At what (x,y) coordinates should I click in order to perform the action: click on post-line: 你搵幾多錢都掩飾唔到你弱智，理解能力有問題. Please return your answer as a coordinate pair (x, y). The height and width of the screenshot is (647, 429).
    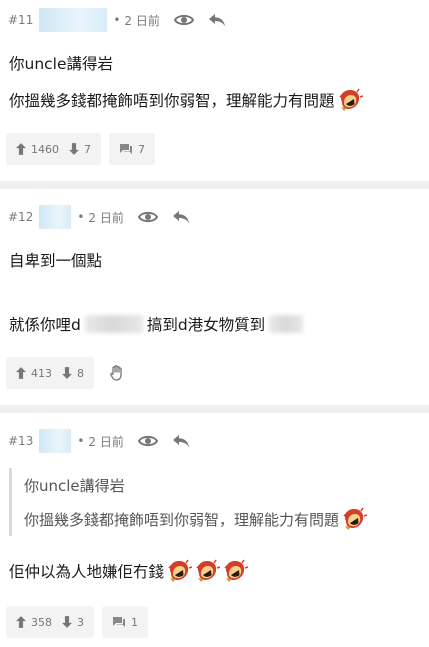
    Looking at the image, I should click on (186, 100).